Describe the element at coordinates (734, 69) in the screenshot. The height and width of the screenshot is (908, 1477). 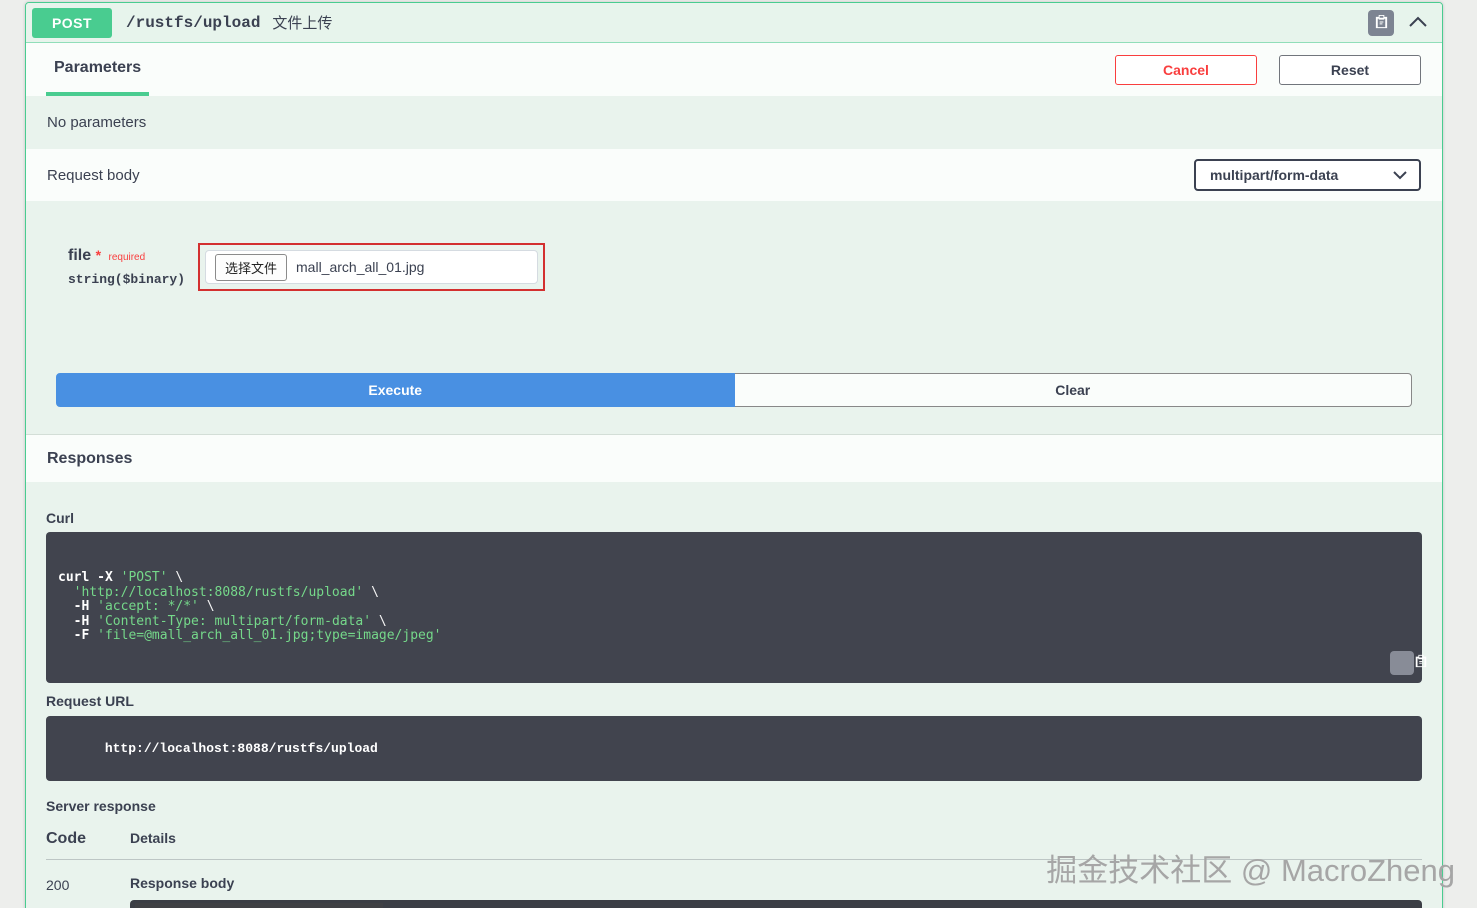
I see `parameters-section-header: Parameters Cancel Reset` at that location.